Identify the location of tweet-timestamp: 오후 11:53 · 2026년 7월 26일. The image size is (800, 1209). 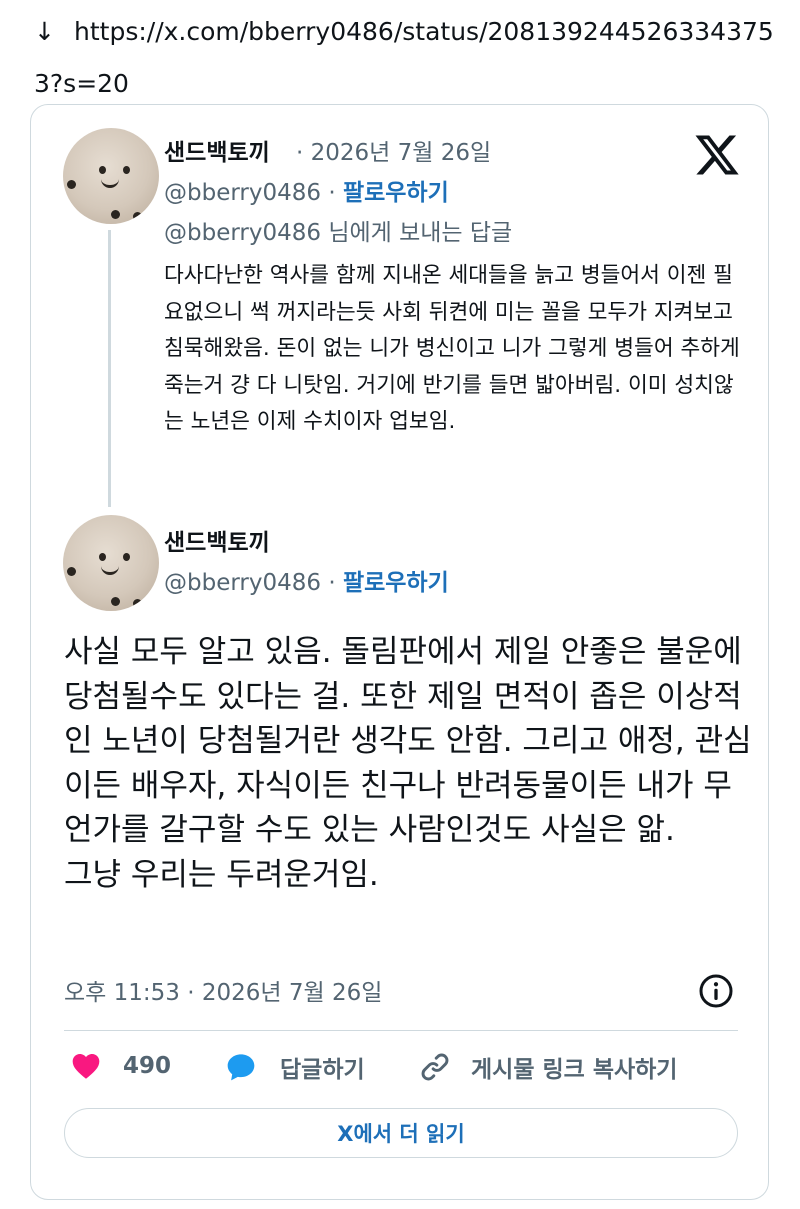
(223, 990).